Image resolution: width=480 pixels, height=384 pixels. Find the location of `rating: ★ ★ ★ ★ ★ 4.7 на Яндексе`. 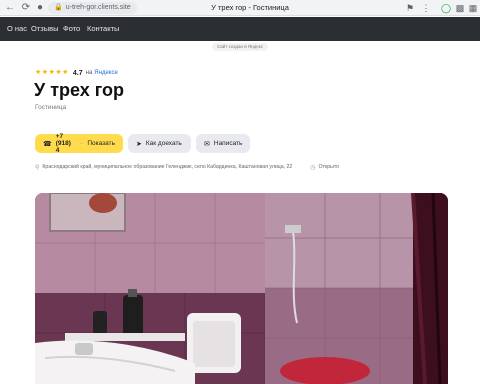

rating: ★ ★ ★ ★ ★ 4.7 на Яндексе is located at coordinates (76, 73).